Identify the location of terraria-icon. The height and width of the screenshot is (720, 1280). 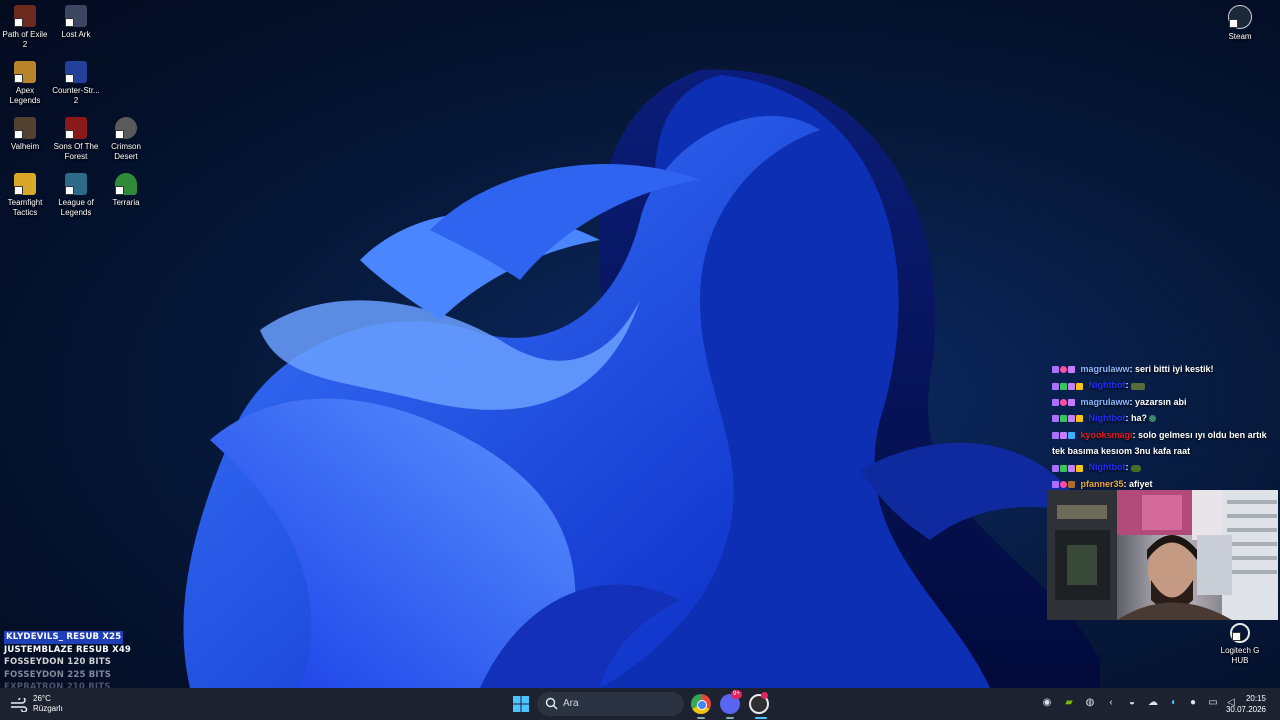
(126, 184).